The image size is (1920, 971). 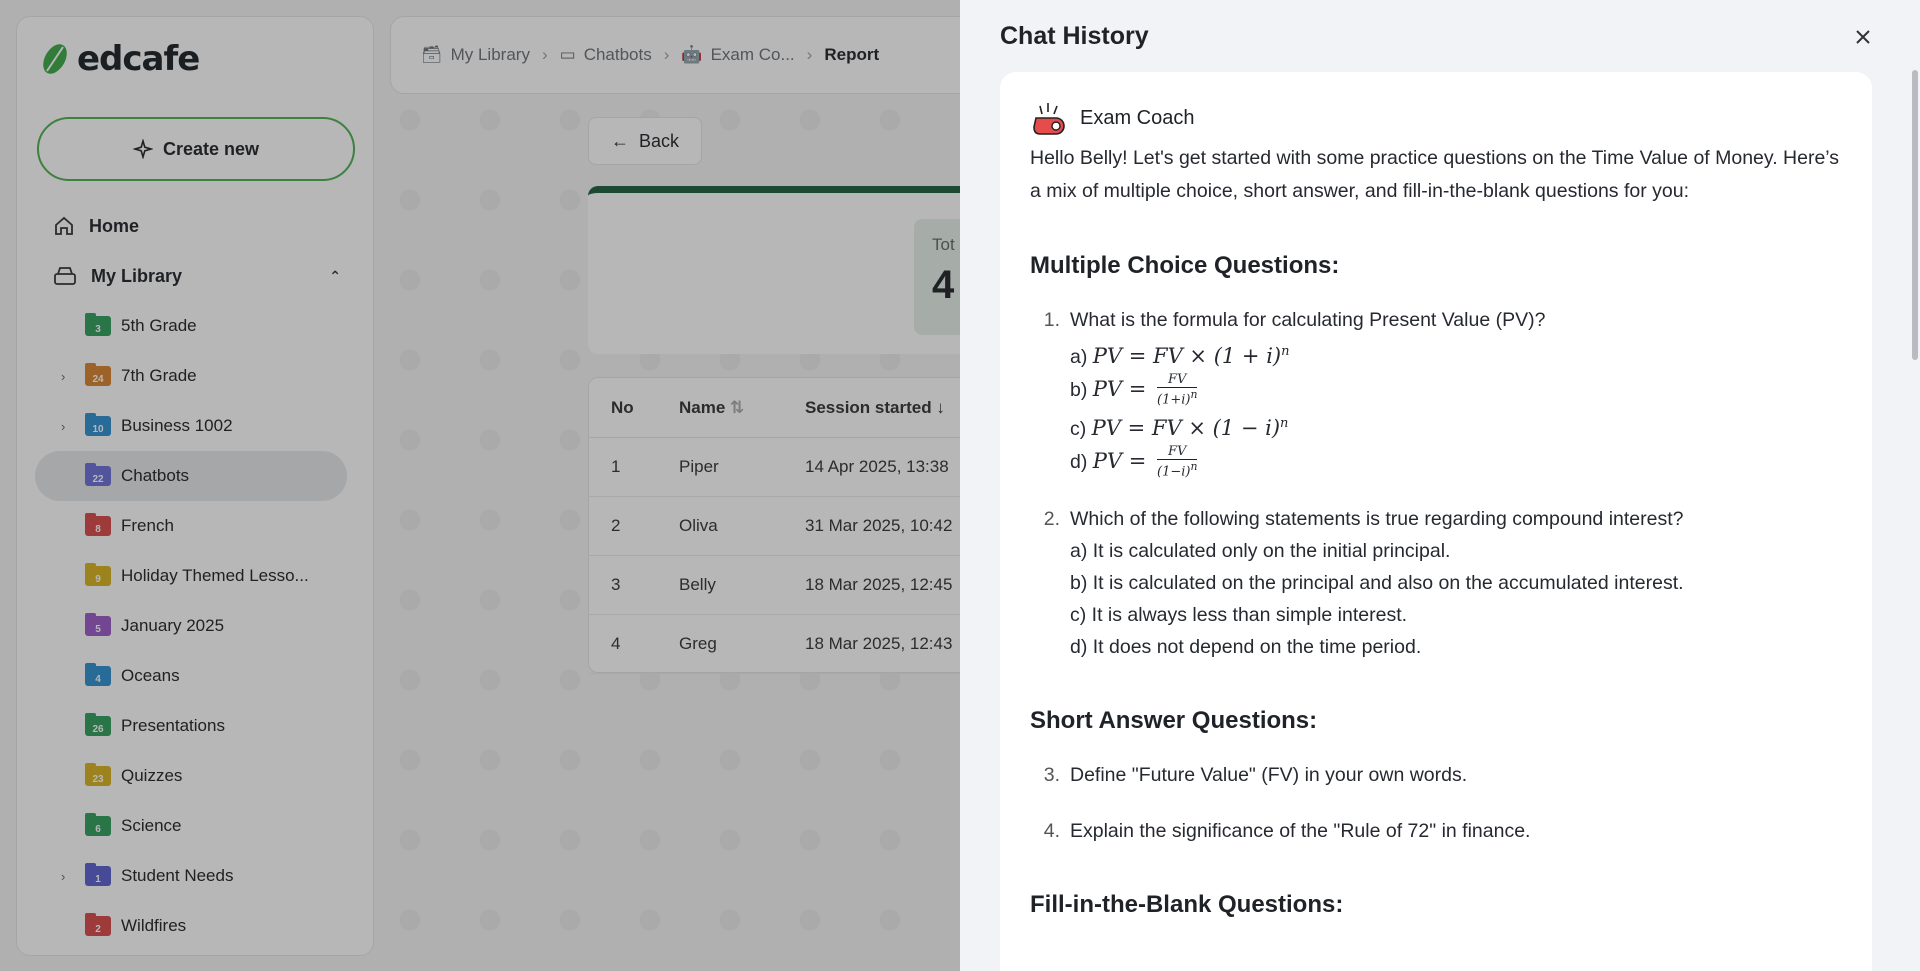 What do you see at coordinates (1051, 775) in the screenshot?
I see `question-number: 3.` at bounding box center [1051, 775].